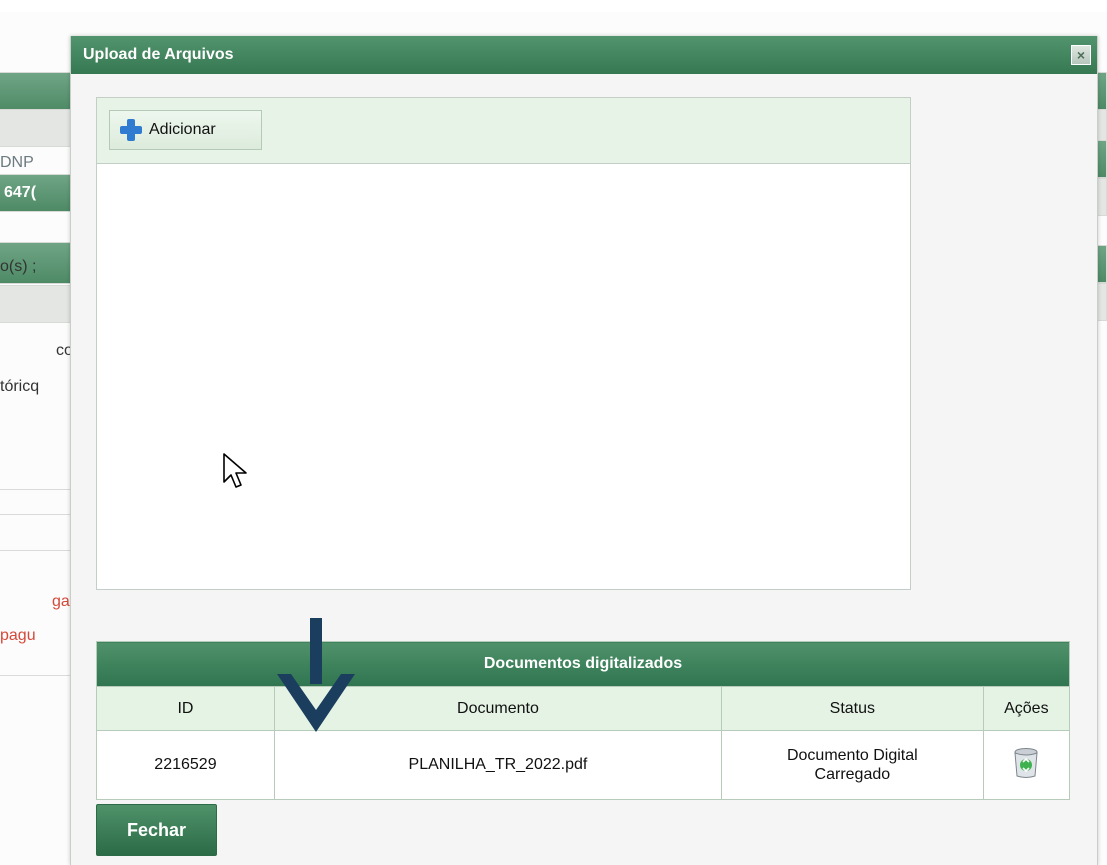  I want to click on add-file-label: Adicionar, so click(182, 129).